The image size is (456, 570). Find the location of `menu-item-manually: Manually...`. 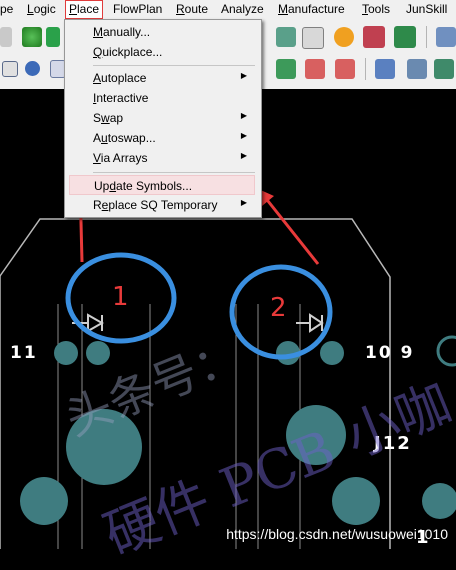

menu-item-manually: Manually... is located at coordinates (162, 32).